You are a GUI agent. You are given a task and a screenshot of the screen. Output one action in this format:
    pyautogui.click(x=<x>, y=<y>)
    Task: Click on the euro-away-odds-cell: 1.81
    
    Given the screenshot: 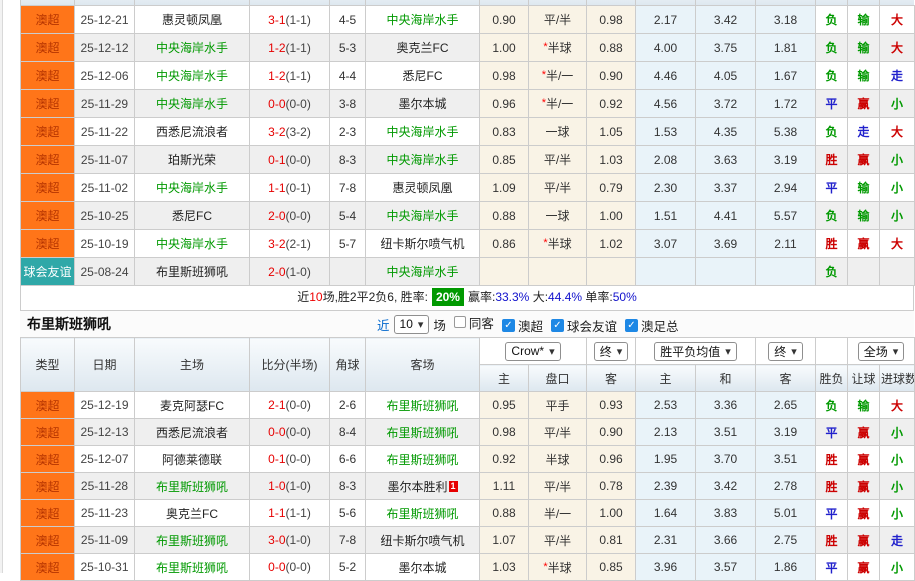 What is the action you would take?
    pyautogui.click(x=785, y=47)
    